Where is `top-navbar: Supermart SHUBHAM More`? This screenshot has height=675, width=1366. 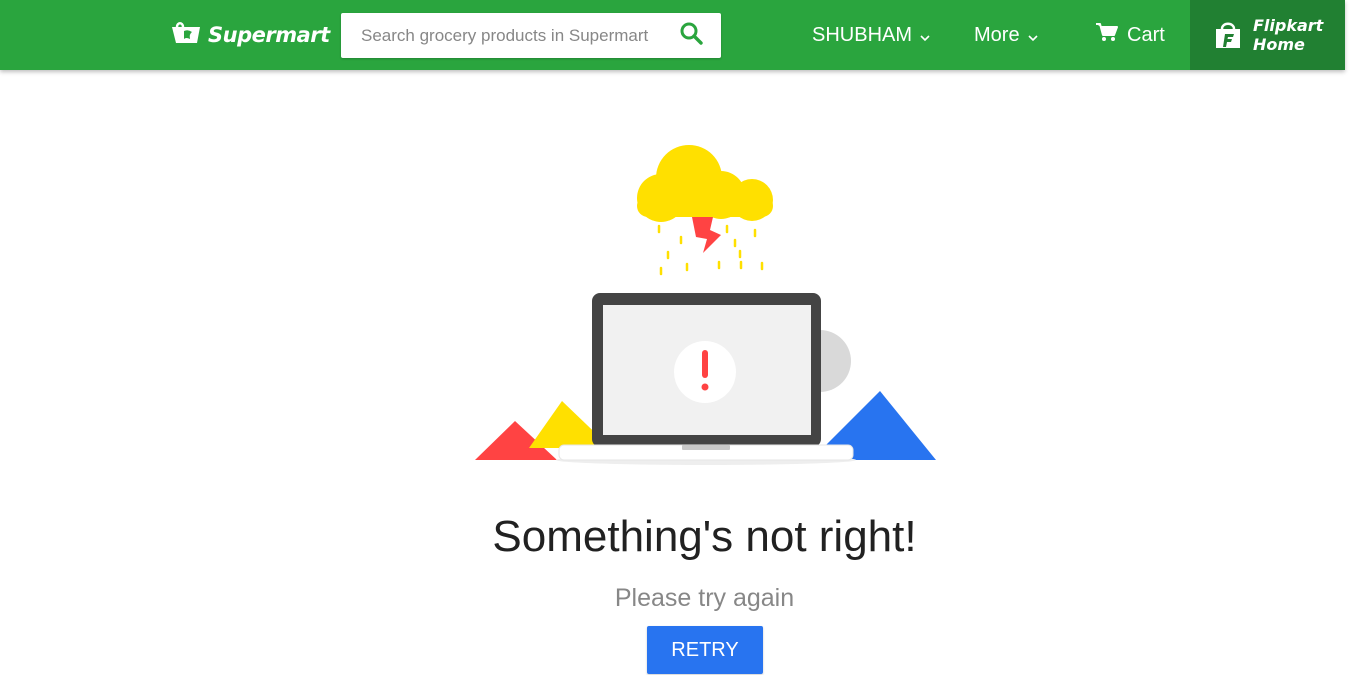
top-navbar: Supermart SHUBHAM More is located at coordinates (672, 35).